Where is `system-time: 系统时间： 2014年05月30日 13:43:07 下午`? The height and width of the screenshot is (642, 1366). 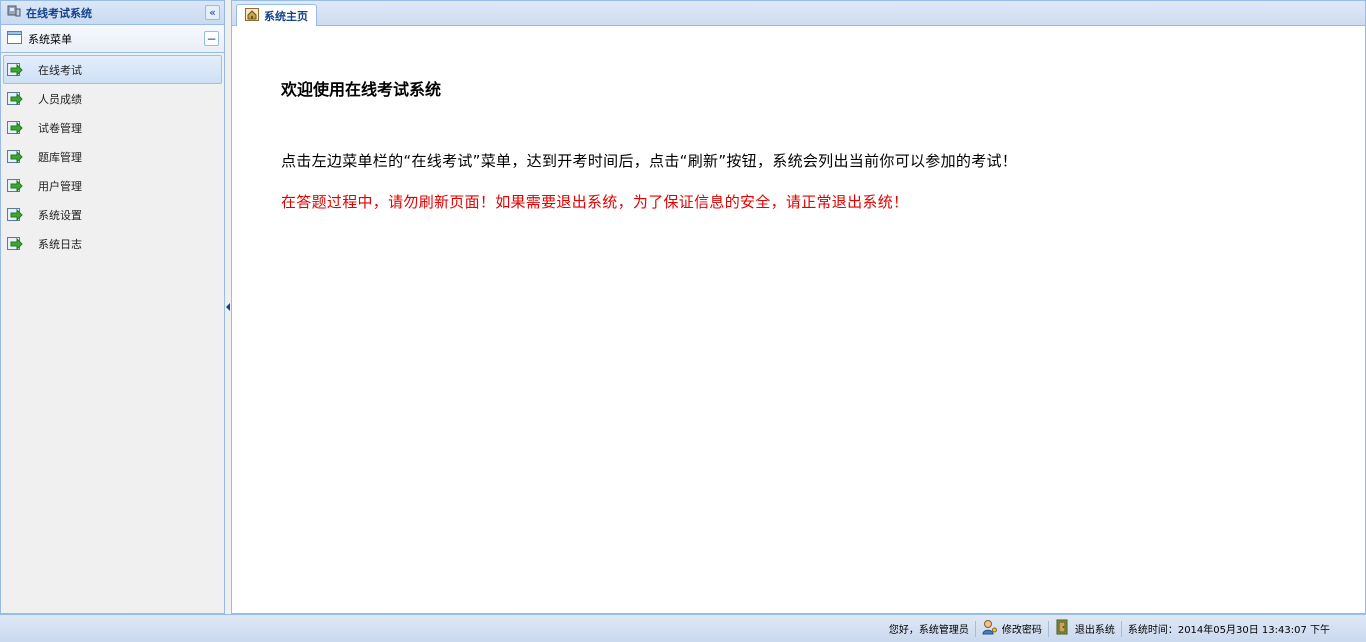 system-time: 系统时间： 2014年05月30日 13:43:07 下午 is located at coordinates (1229, 628).